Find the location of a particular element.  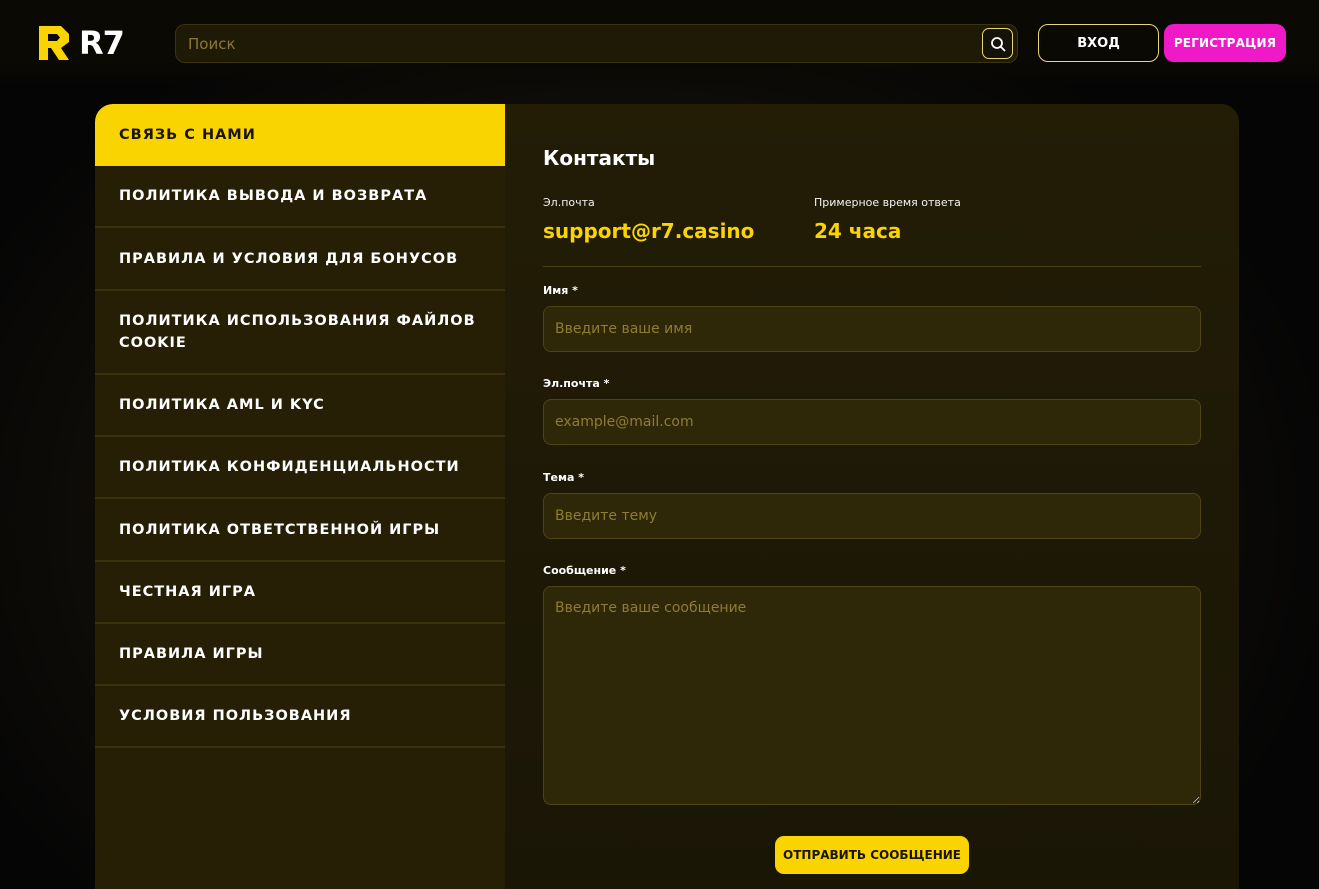

response-time-label: Примерное время ответа is located at coordinates (887, 202).